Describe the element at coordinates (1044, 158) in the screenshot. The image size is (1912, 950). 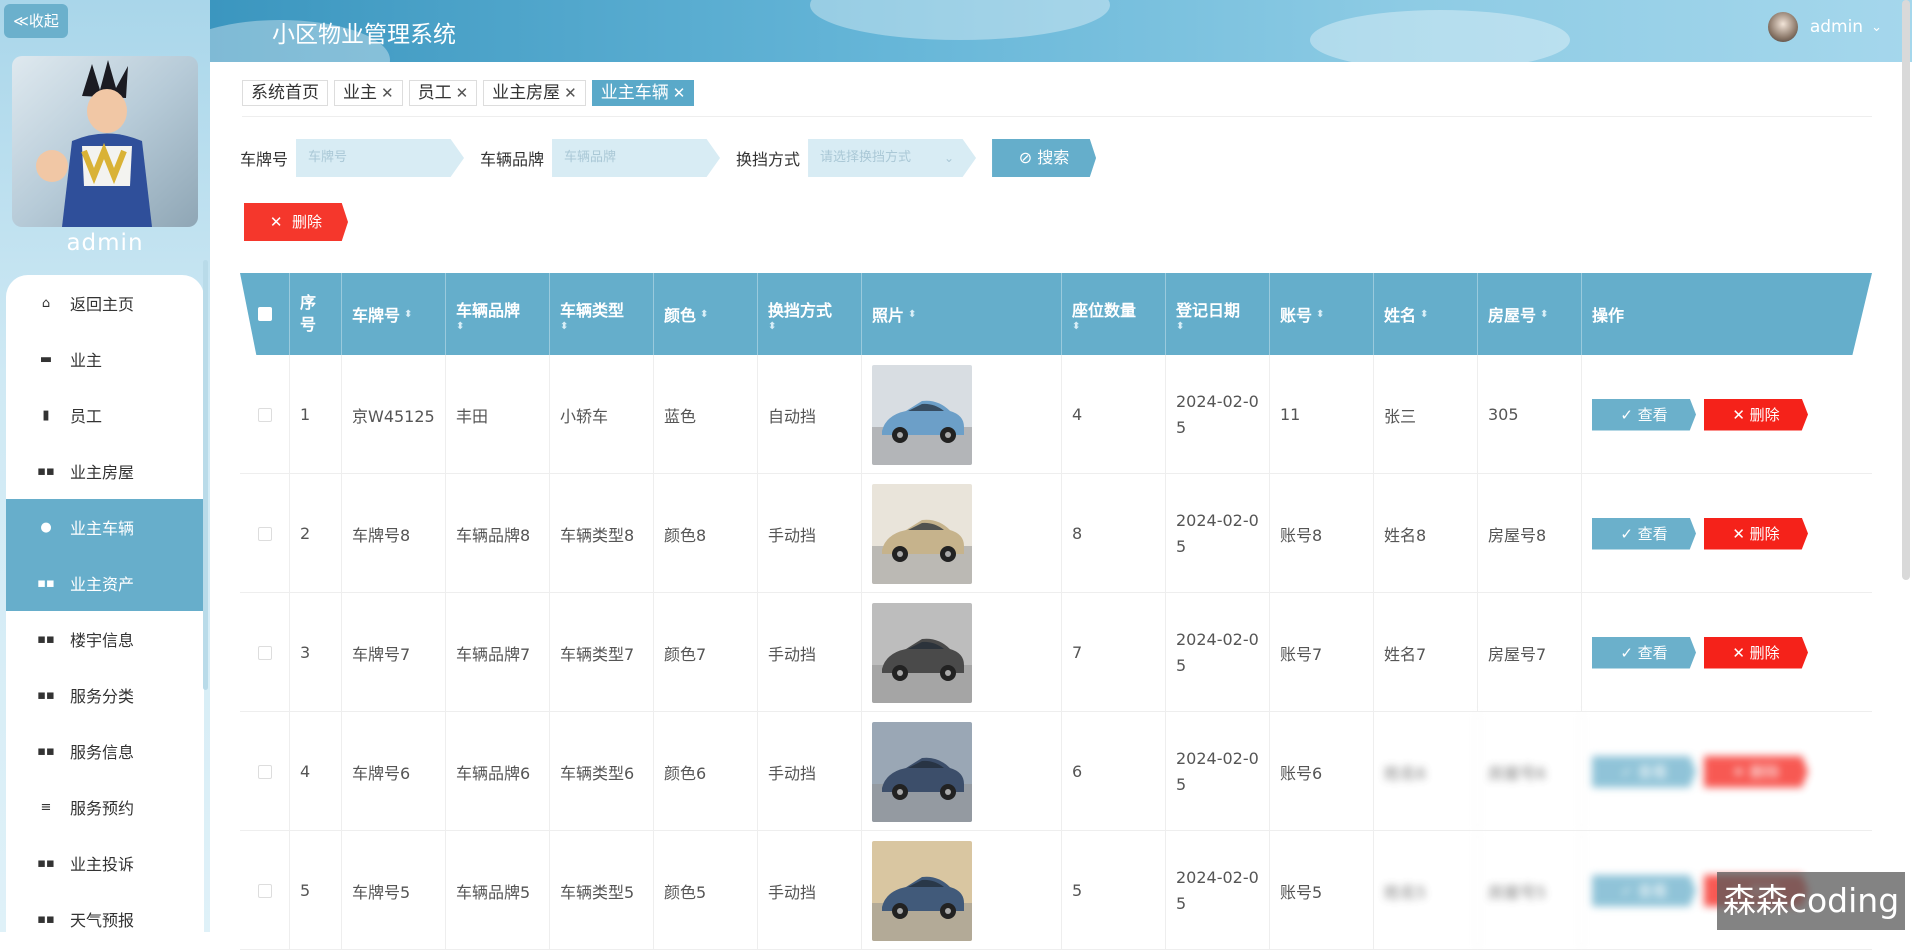
I see `search-button: ⊘ 搜索` at that location.